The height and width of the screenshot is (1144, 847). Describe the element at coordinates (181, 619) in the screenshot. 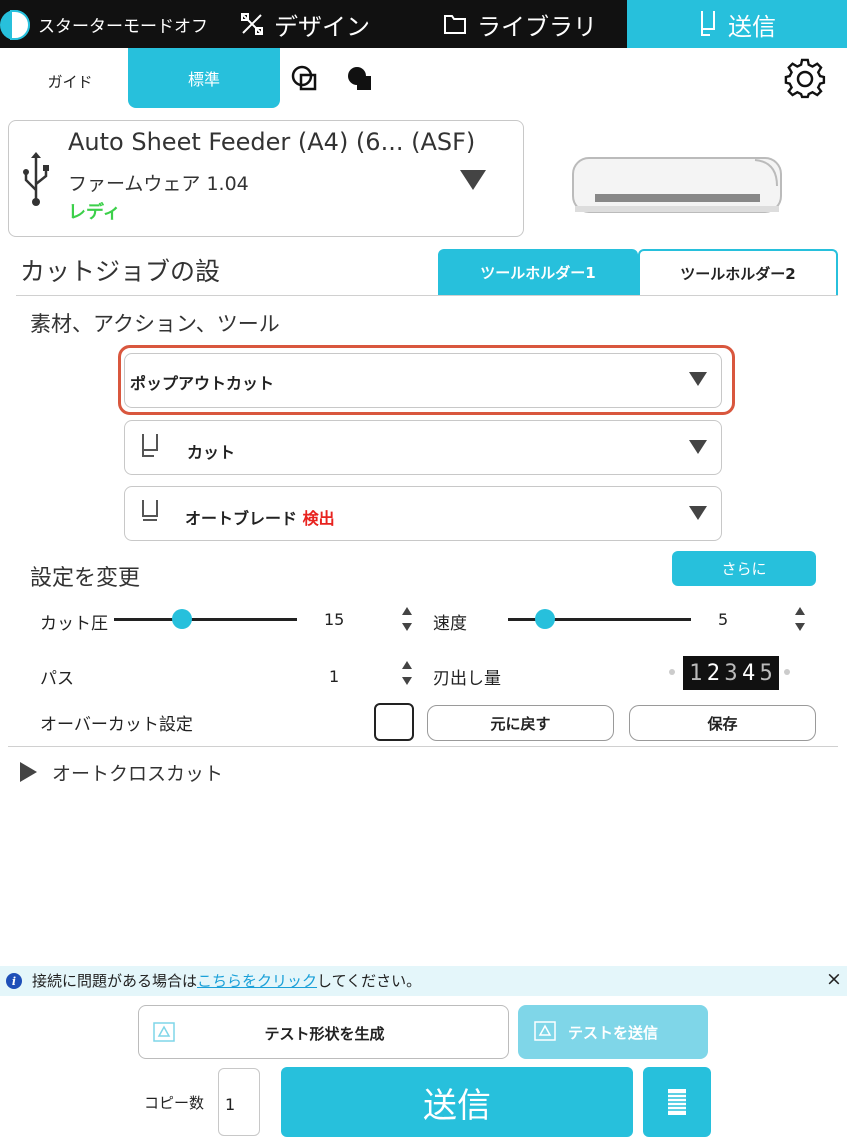

I see `force-slider-thumb` at that location.